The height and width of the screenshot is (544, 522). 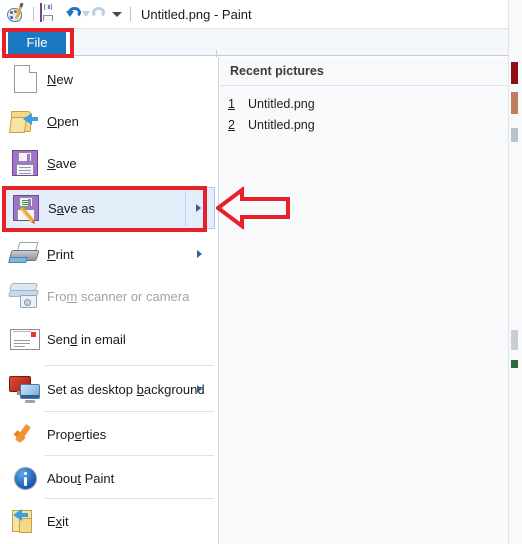 I want to click on save-floppy-icon, so click(x=25, y=163).